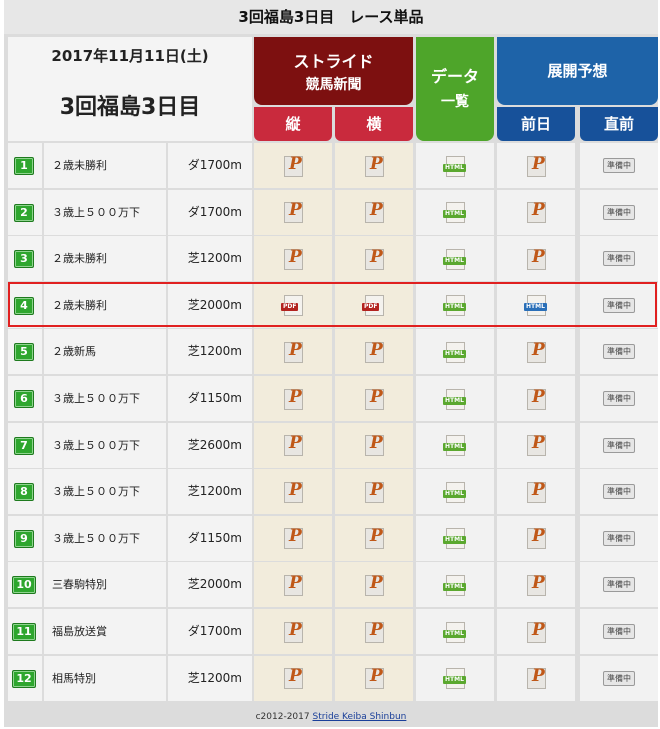  I want to click on meeting-name: 3回福島3日目, so click(130, 107).